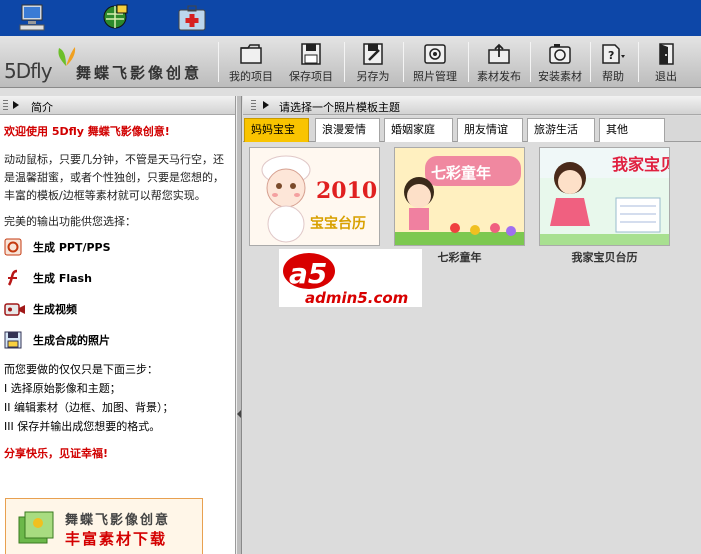 The image size is (701, 554). I want to click on folder-open-icon, so click(251, 54).